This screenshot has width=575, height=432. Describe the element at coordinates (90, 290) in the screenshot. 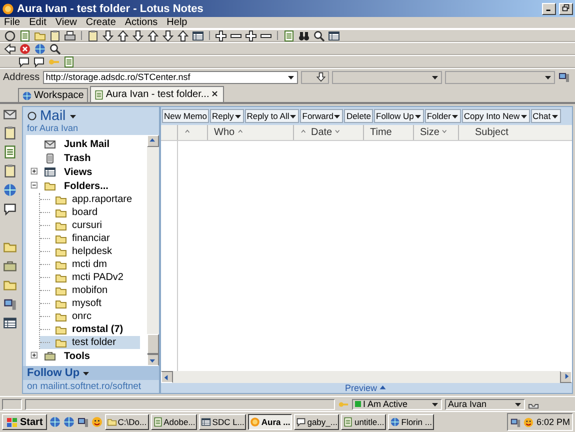

I see `folder-item: mobifon` at that location.